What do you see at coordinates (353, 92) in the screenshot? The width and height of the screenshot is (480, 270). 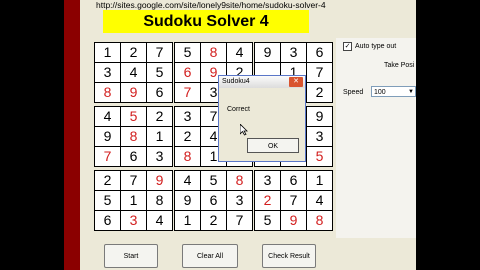 I see `speed-label: Speed` at bounding box center [353, 92].